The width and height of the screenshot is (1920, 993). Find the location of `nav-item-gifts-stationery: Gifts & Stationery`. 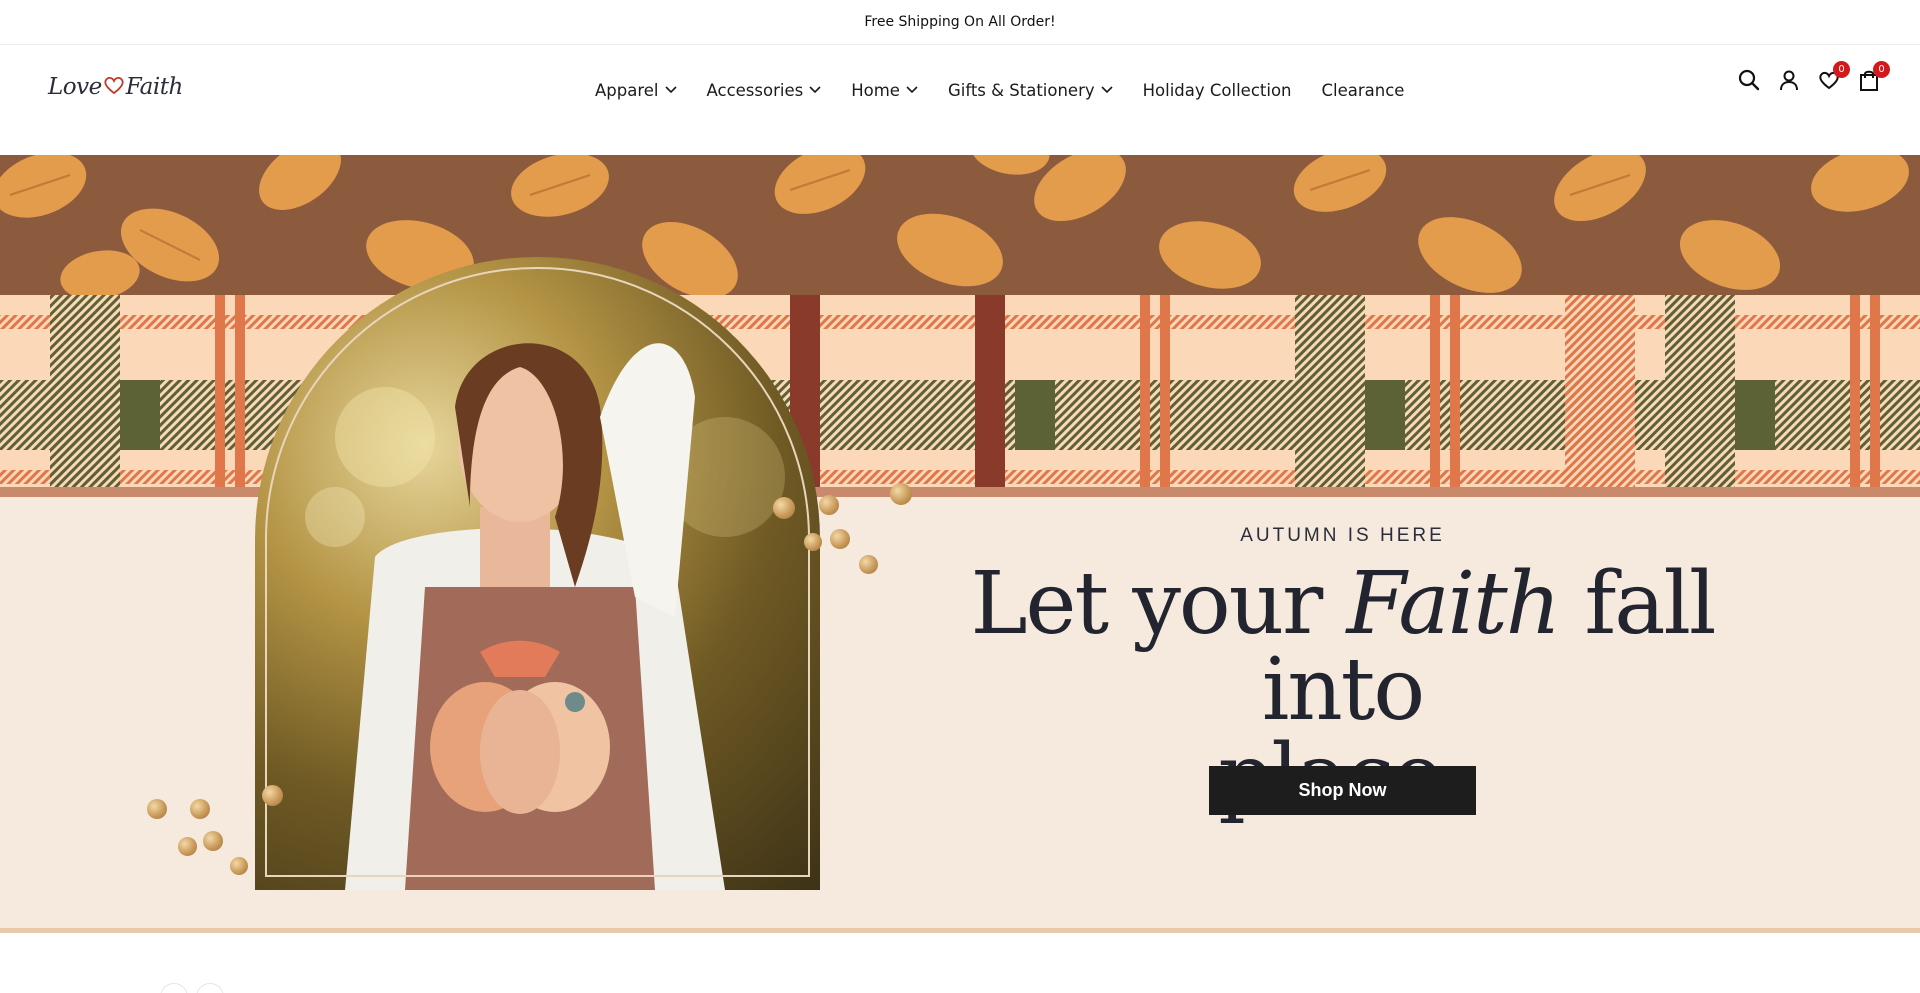

nav-item-gifts-stationery: Gifts & Stationery is located at coordinates (1030, 90).